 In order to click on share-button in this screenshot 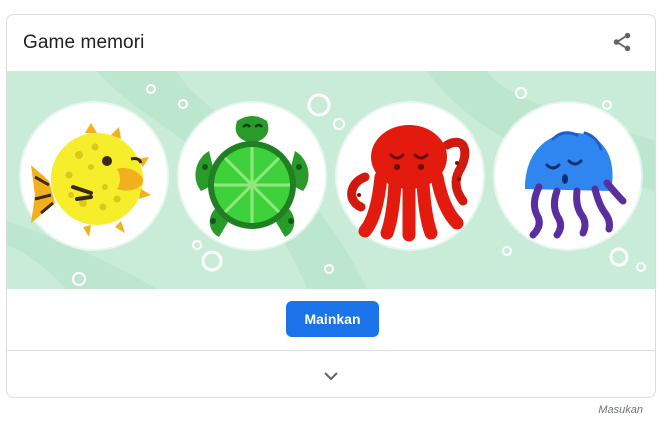, I will do `click(622, 42)`.